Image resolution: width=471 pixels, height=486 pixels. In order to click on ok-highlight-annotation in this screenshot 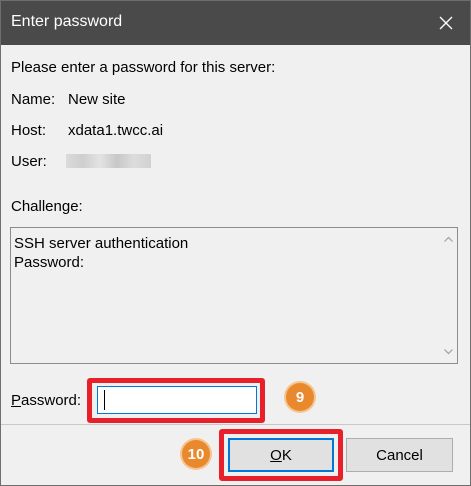, I will do `click(281, 455)`.